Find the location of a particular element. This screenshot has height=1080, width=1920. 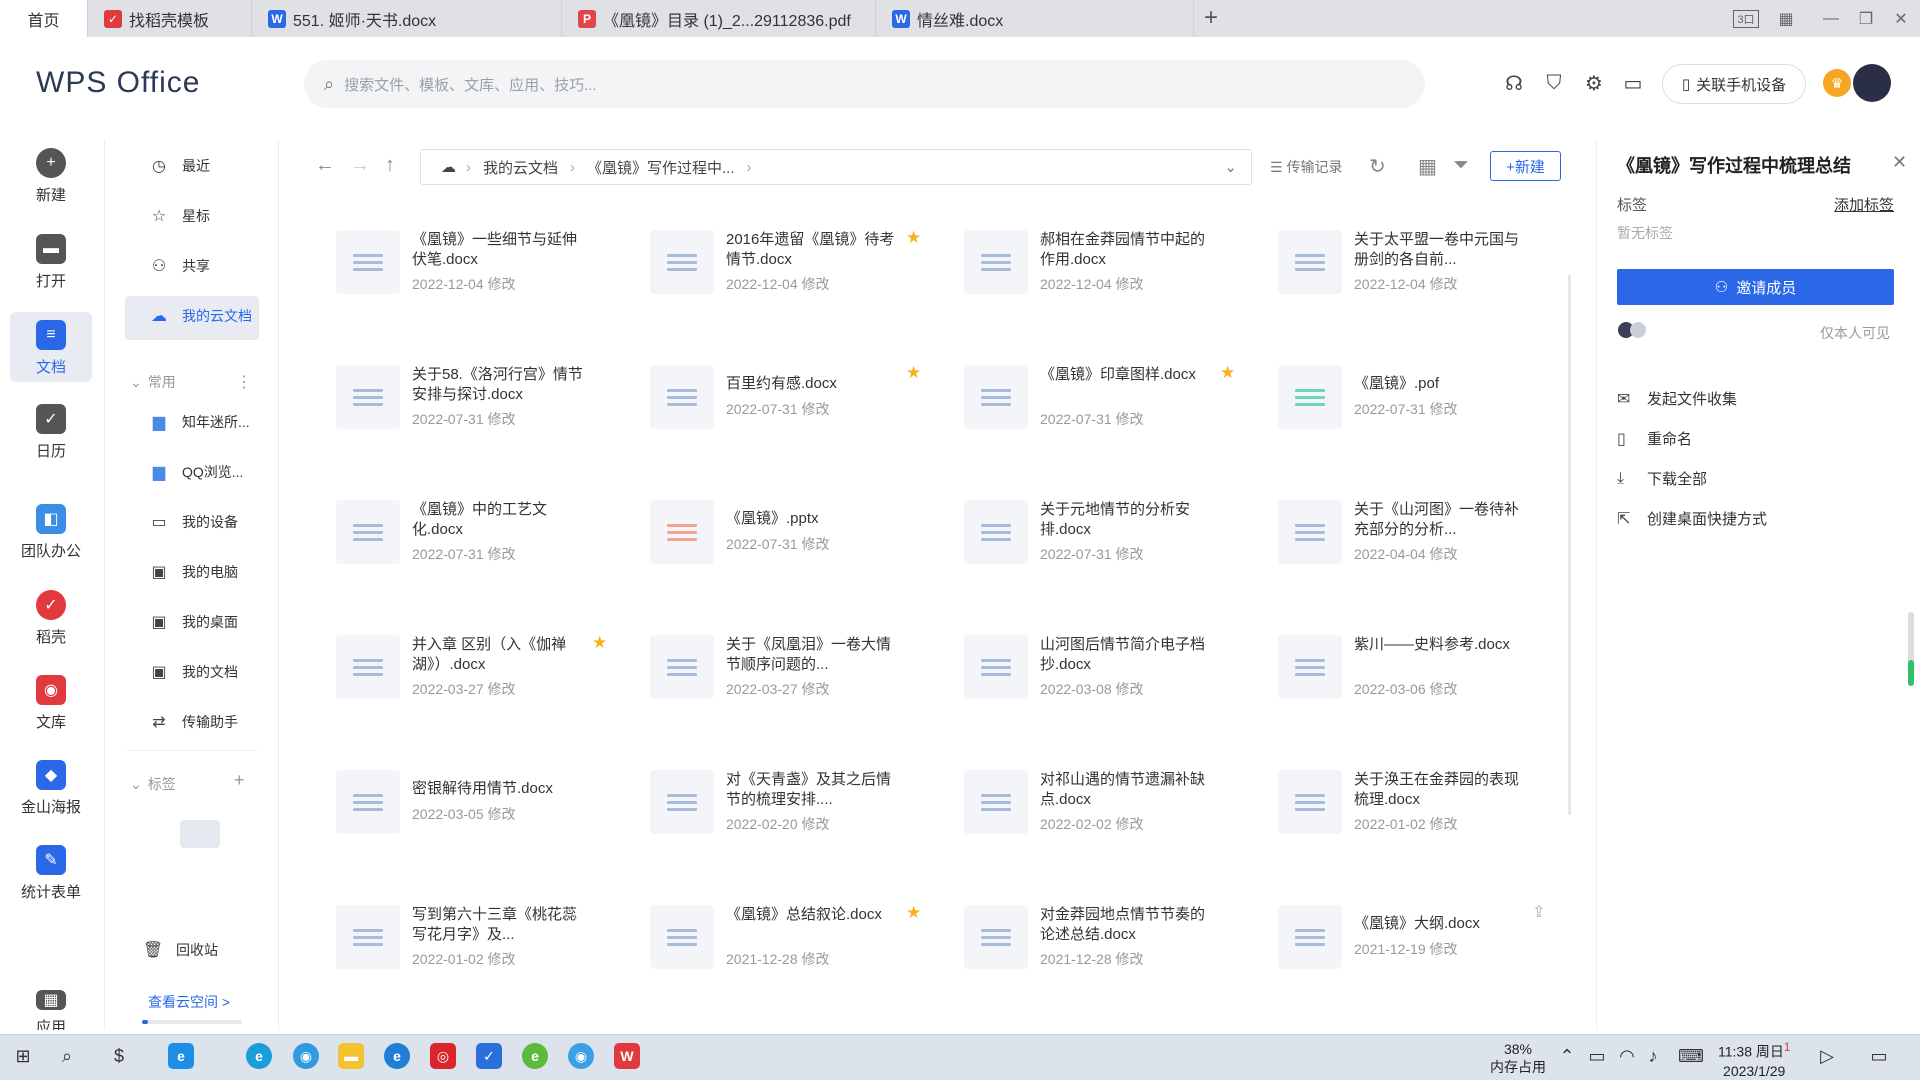

nav-recycle: 🗑 回收站 is located at coordinates (180, 950).